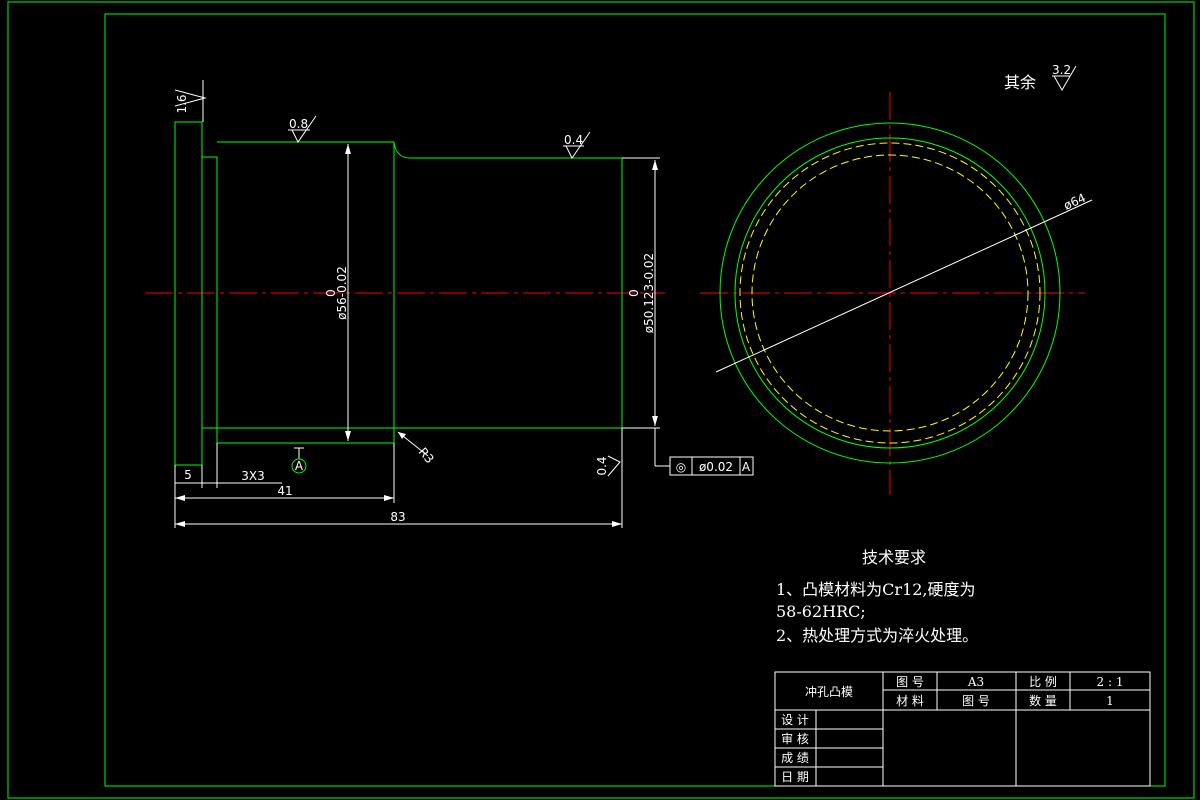  Describe the element at coordinates (795, 758) in the screenshot. I see `grade-label: 成 绩` at that location.